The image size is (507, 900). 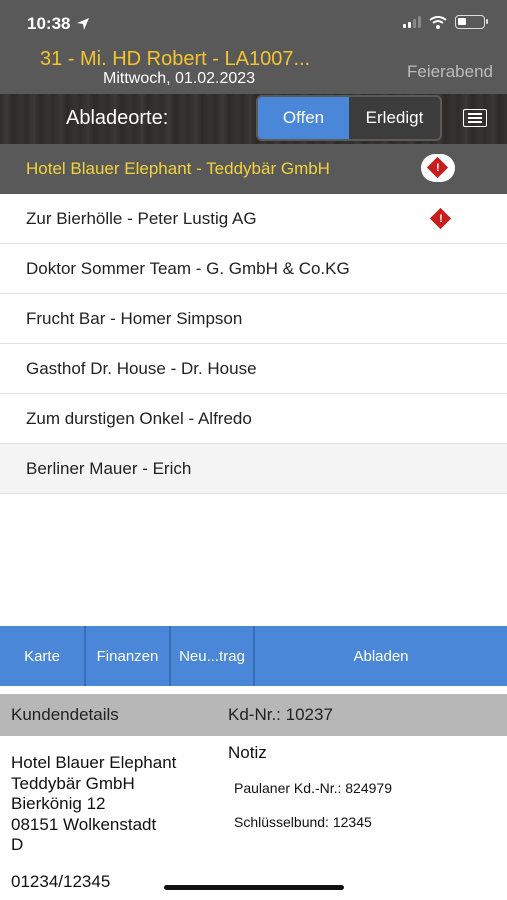 I want to click on customer-number: Kd-Nr.: 10237, so click(x=280, y=714).